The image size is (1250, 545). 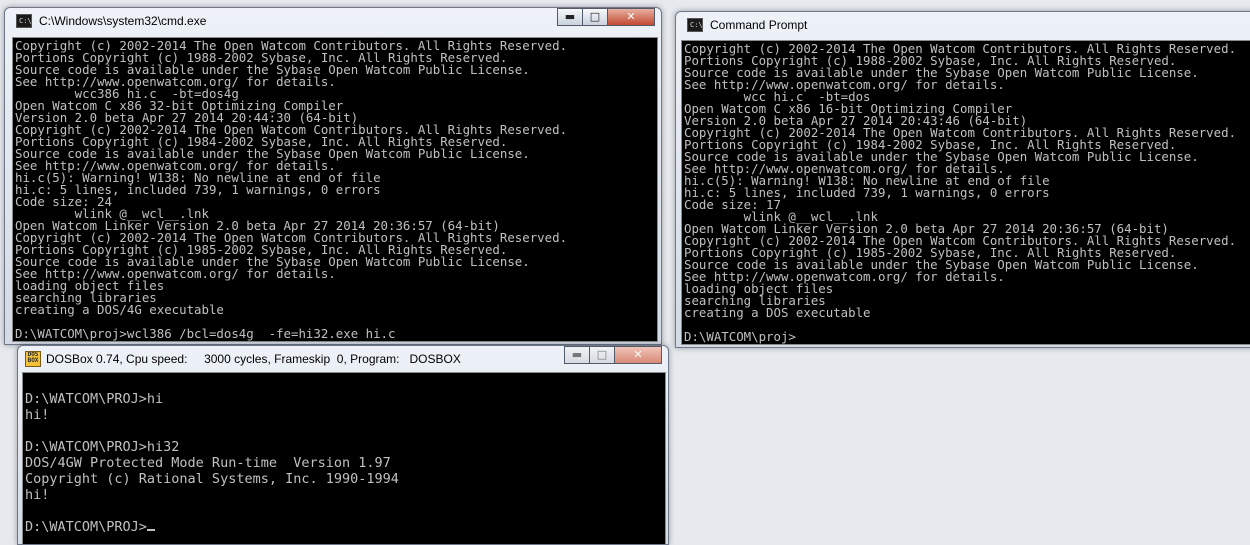 I want to click on dosbox-app-icon: DOS BOX, so click(x=33, y=359).